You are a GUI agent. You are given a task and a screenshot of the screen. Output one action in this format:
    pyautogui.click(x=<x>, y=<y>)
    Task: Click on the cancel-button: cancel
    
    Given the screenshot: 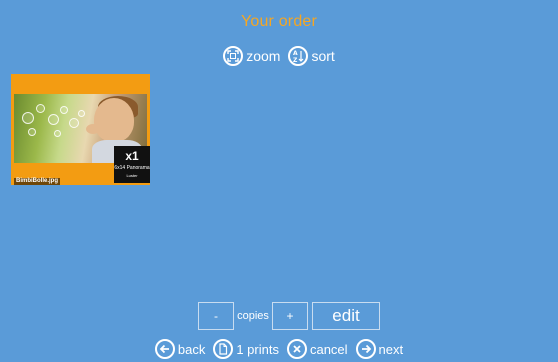 What is the action you would take?
    pyautogui.click(x=317, y=349)
    